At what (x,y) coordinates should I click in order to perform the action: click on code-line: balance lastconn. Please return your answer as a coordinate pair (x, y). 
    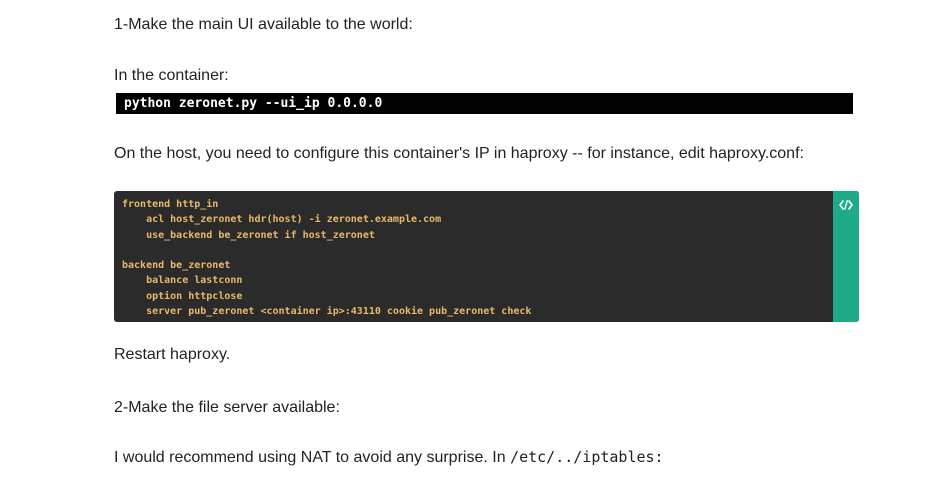
    Looking at the image, I should click on (182, 281).